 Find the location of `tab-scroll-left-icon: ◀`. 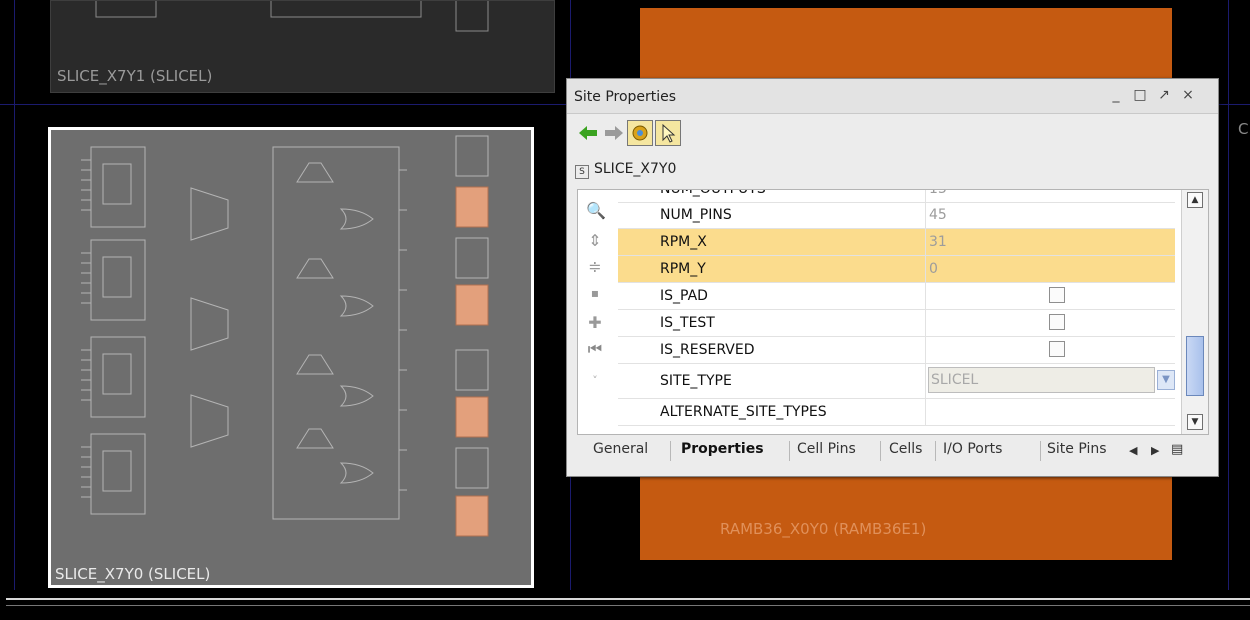

tab-scroll-left-icon: ◀ is located at coordinates (1133, 450).